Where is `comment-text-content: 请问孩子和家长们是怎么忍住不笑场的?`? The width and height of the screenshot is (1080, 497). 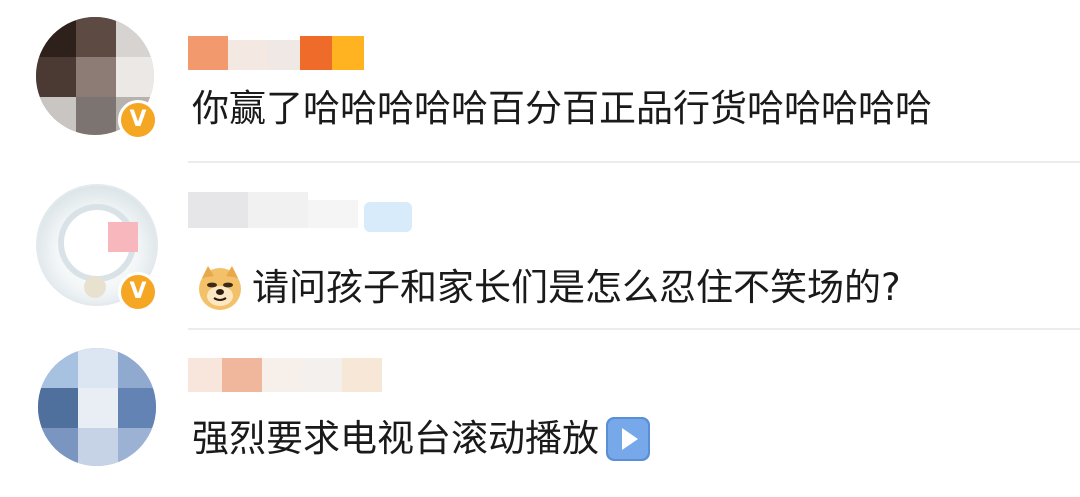 comment-text-content: 请问孩子和家长们是怎么忍住不笑场的? is located at coordinates (576, 287).